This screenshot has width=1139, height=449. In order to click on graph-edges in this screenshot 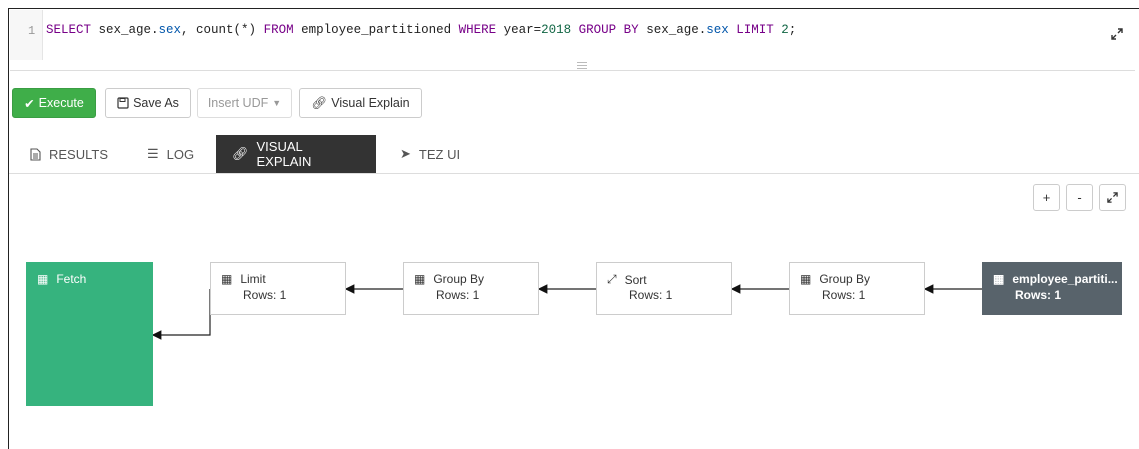, I will do `click(566, 312)`.